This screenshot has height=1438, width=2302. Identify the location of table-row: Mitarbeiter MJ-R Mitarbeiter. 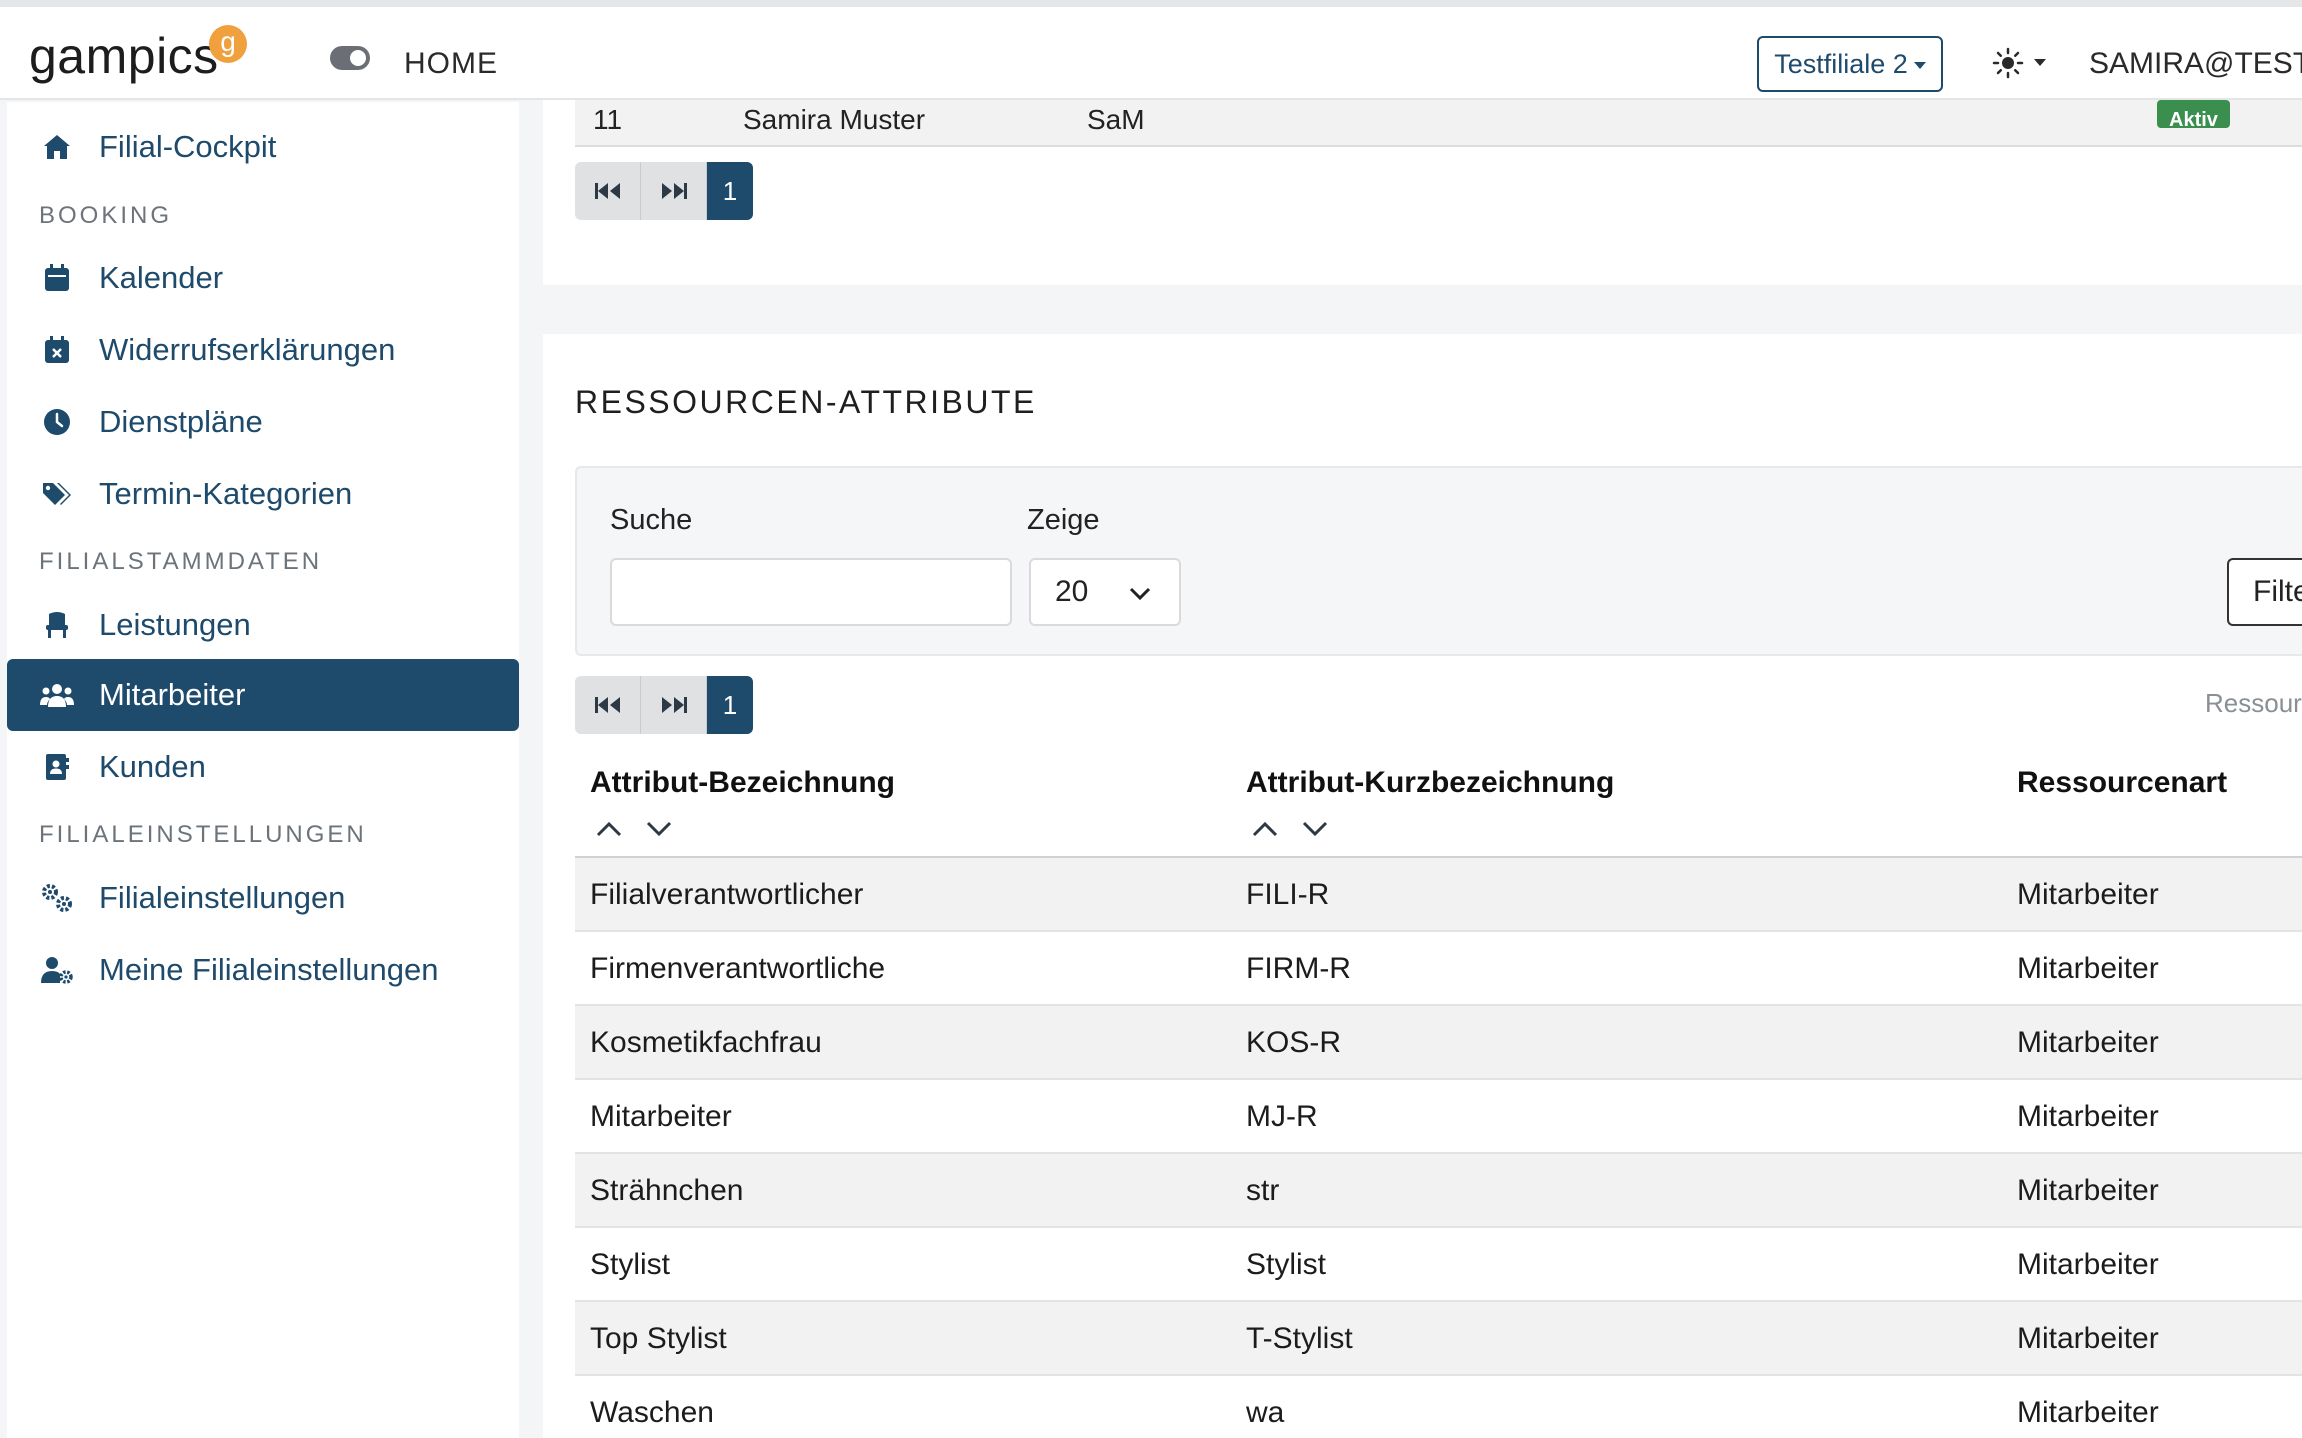
(1438, 1117).